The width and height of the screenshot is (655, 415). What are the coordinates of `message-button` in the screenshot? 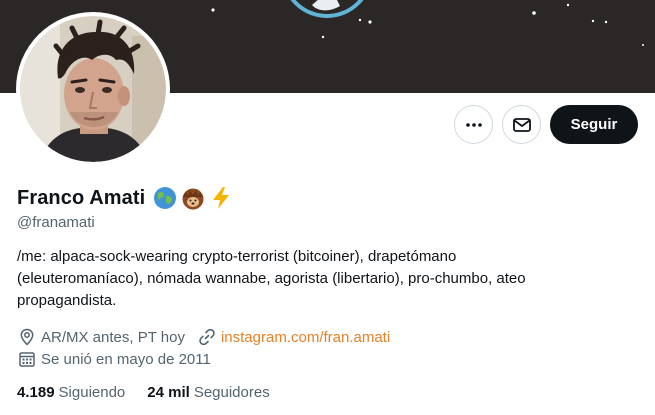 It's located at (521, 124).